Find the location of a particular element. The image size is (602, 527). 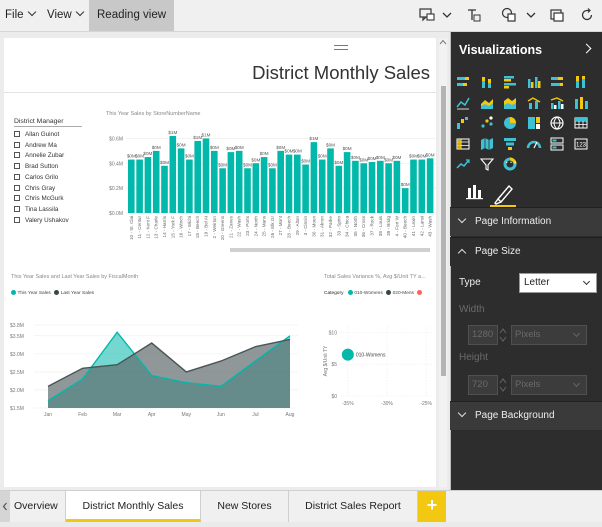

page-size-section: Page Size is located at coordinates (526, 251).